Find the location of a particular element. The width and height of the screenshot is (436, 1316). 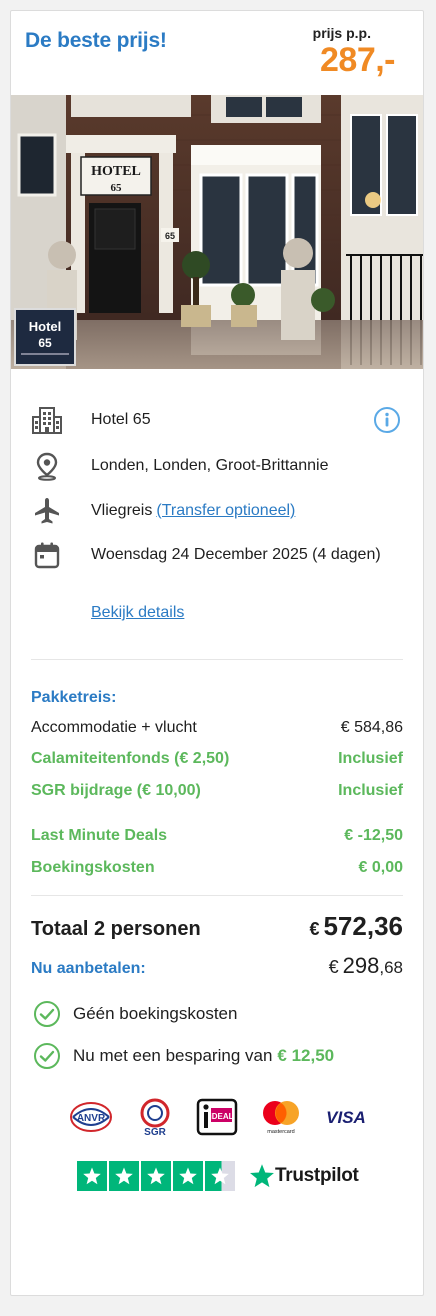

trustpilot-stars is located at coordinates (157, 1176).